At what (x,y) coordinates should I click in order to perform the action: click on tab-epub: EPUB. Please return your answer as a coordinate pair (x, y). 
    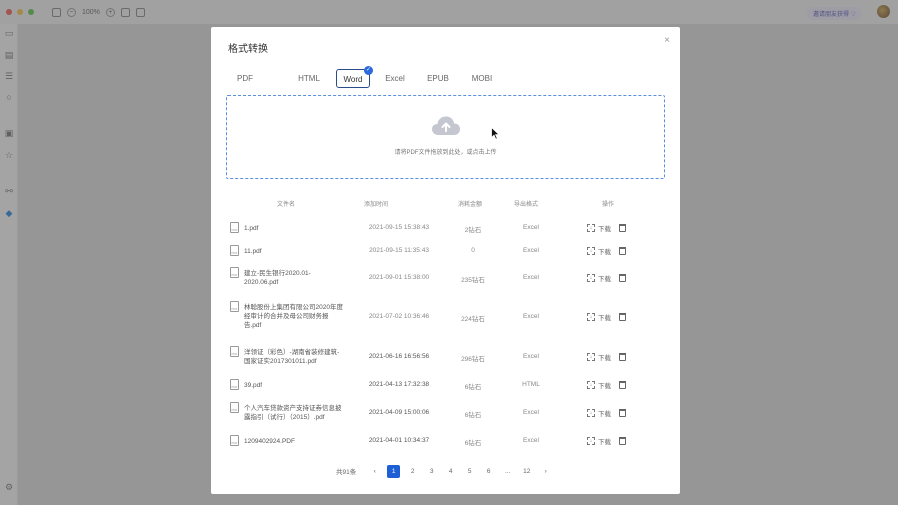
    Looking at the image, I should click on (438, 78).